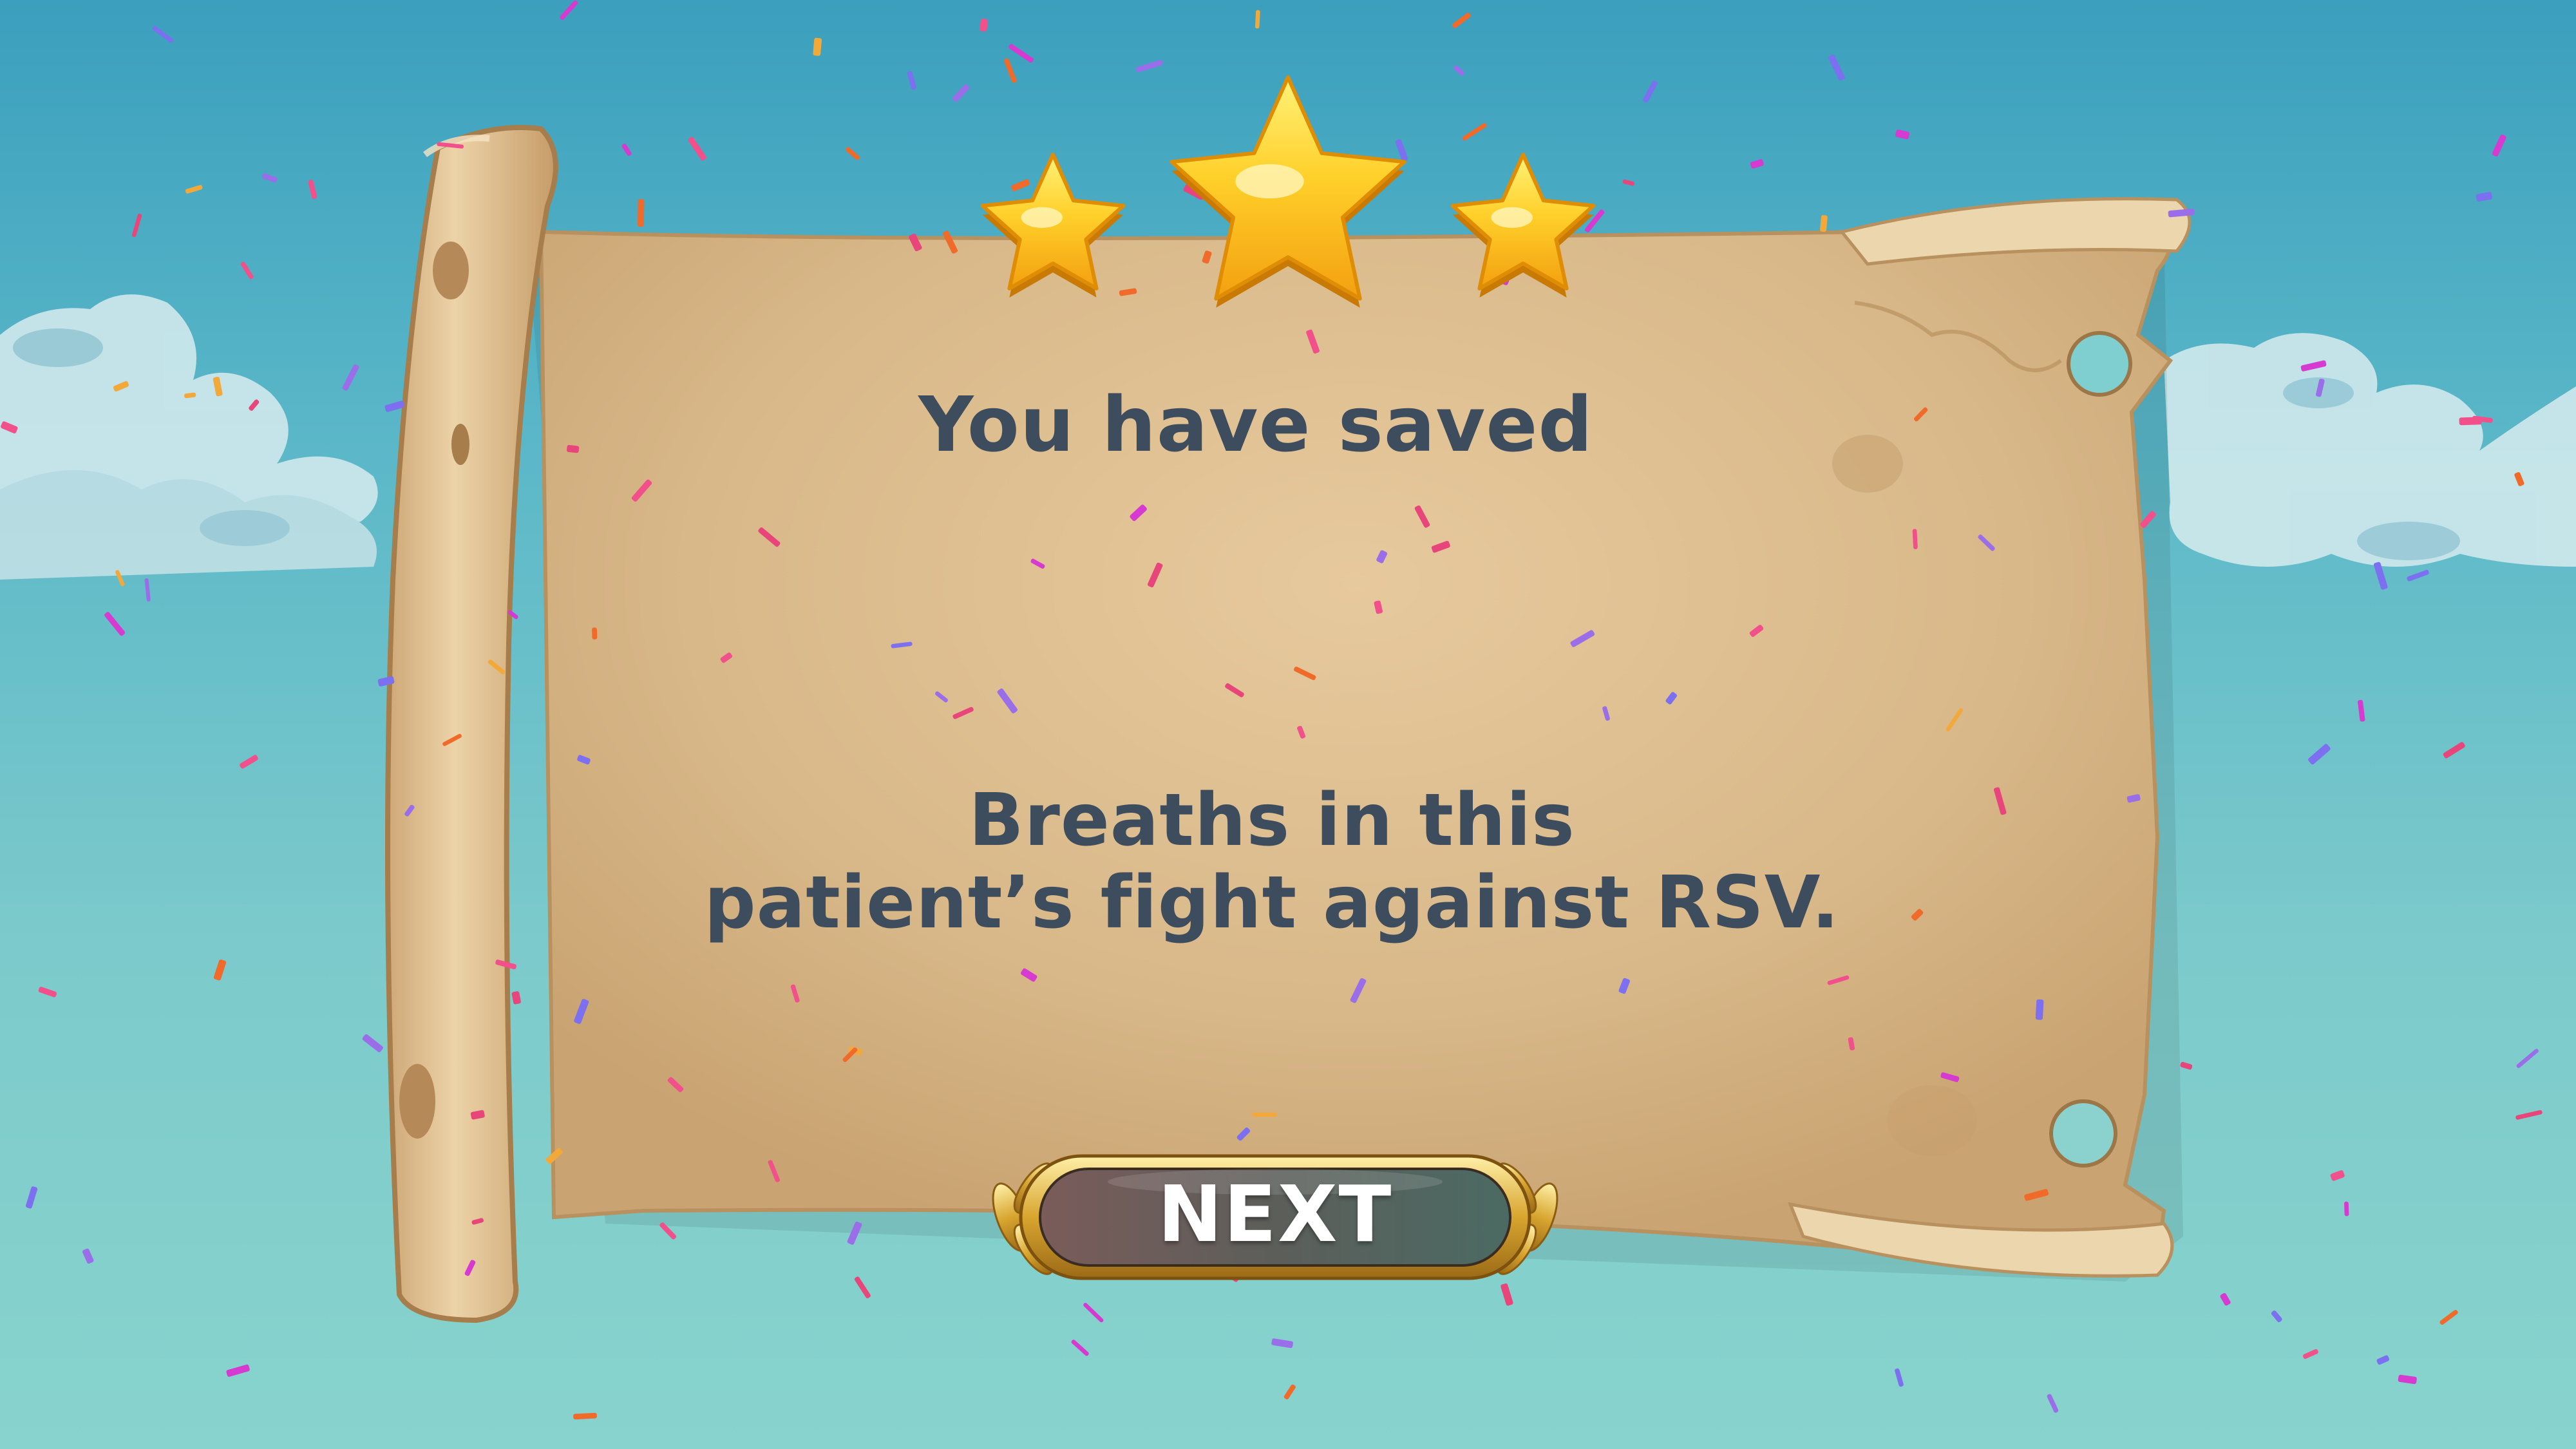  What do you see at coordinates (1272, 820) in the screenshot?
I see `result-message-line-1: Breaths in this` at bounding box center [1272, 820].